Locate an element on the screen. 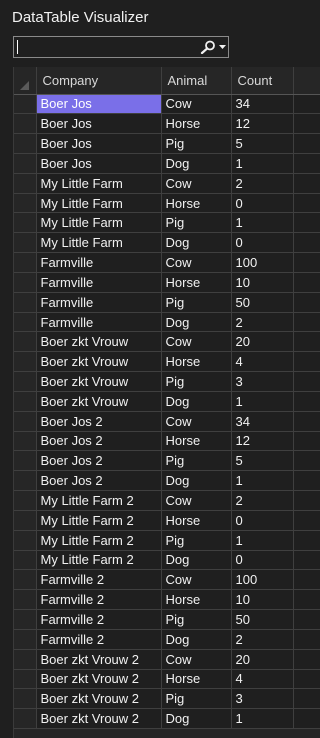 The width and height of the screenshot is (320, 738). table-row: Farmville Dog 2 is located at coordinates (167, 322).